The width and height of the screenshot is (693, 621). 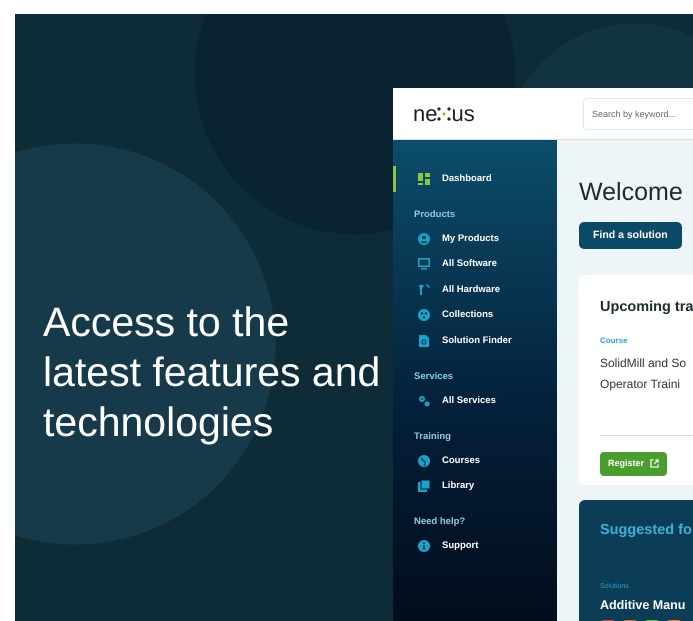 I want to click on section-heading: Need help?, so click(x=439, y=522).